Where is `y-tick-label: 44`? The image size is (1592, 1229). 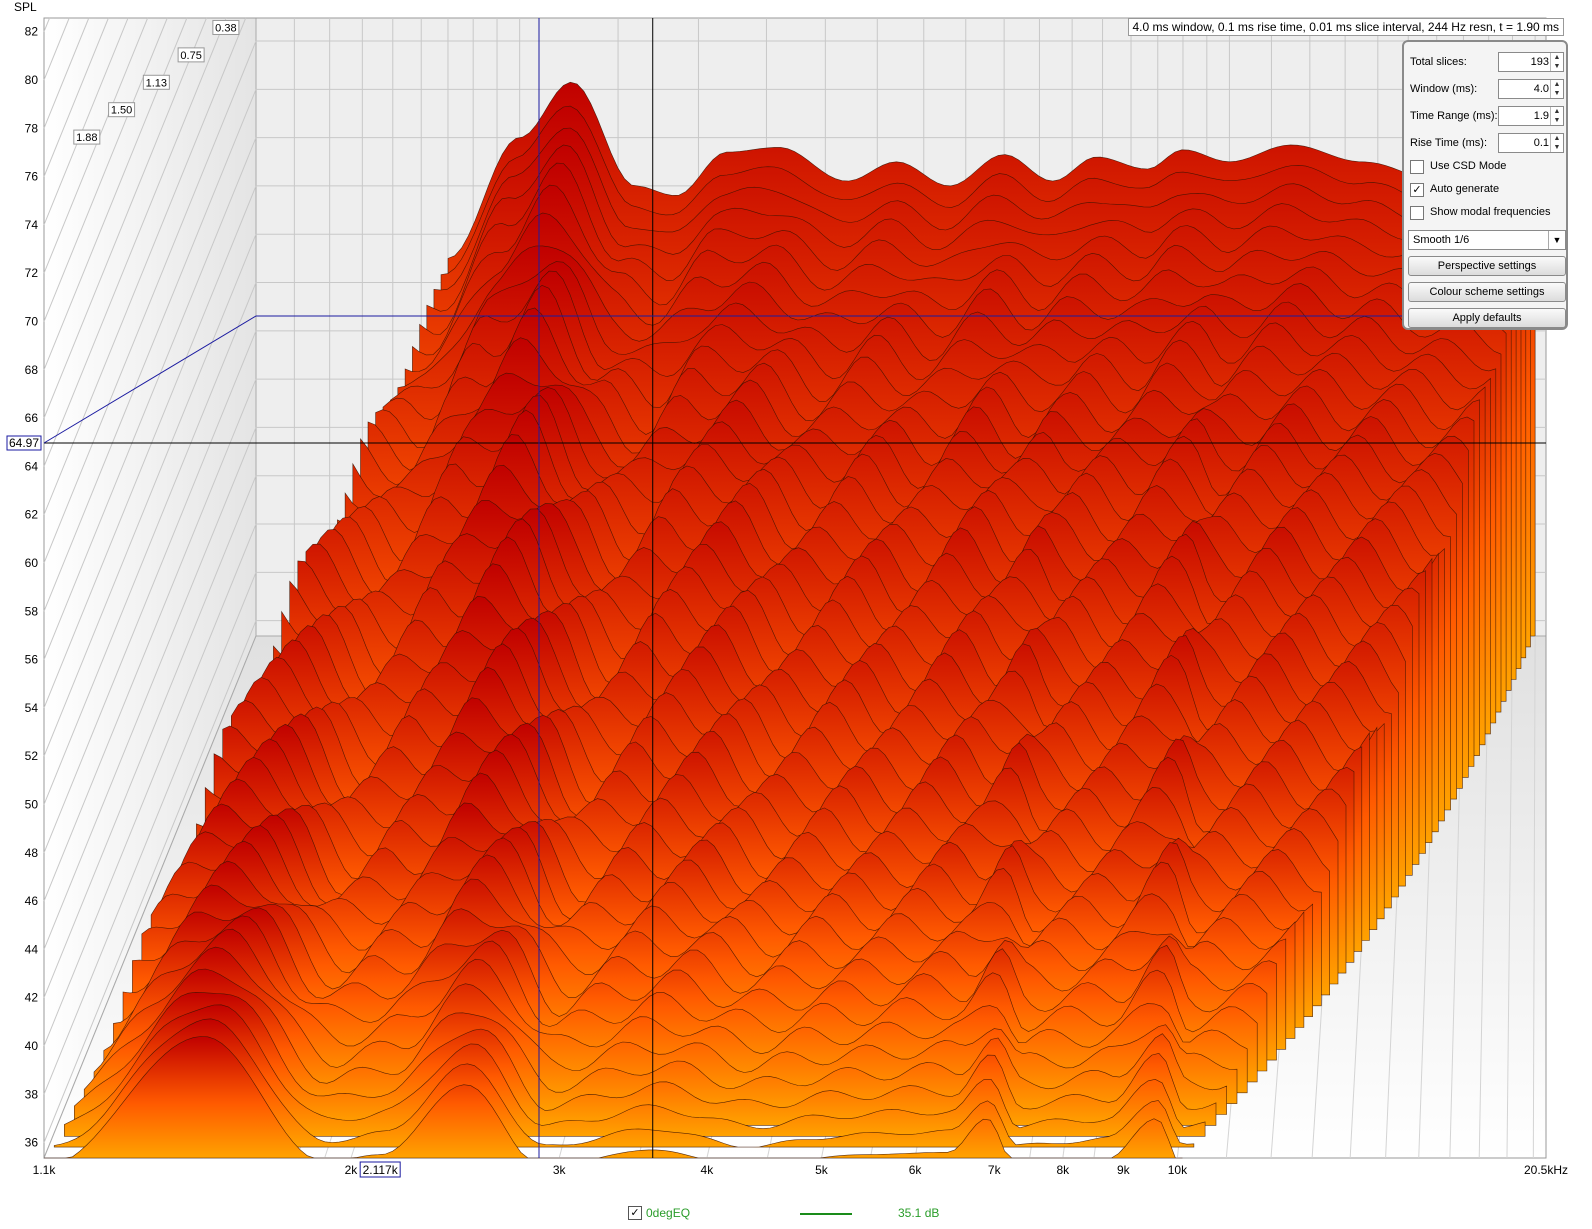
y-tick-label: 44 is located at coordinates (32, 949).